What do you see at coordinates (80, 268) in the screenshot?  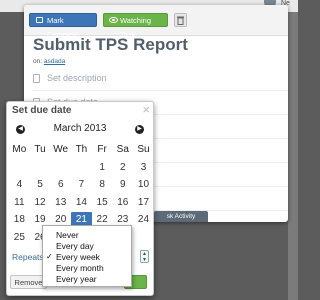 I see `repeat-option: Every month` at bounding box center [80, 268].